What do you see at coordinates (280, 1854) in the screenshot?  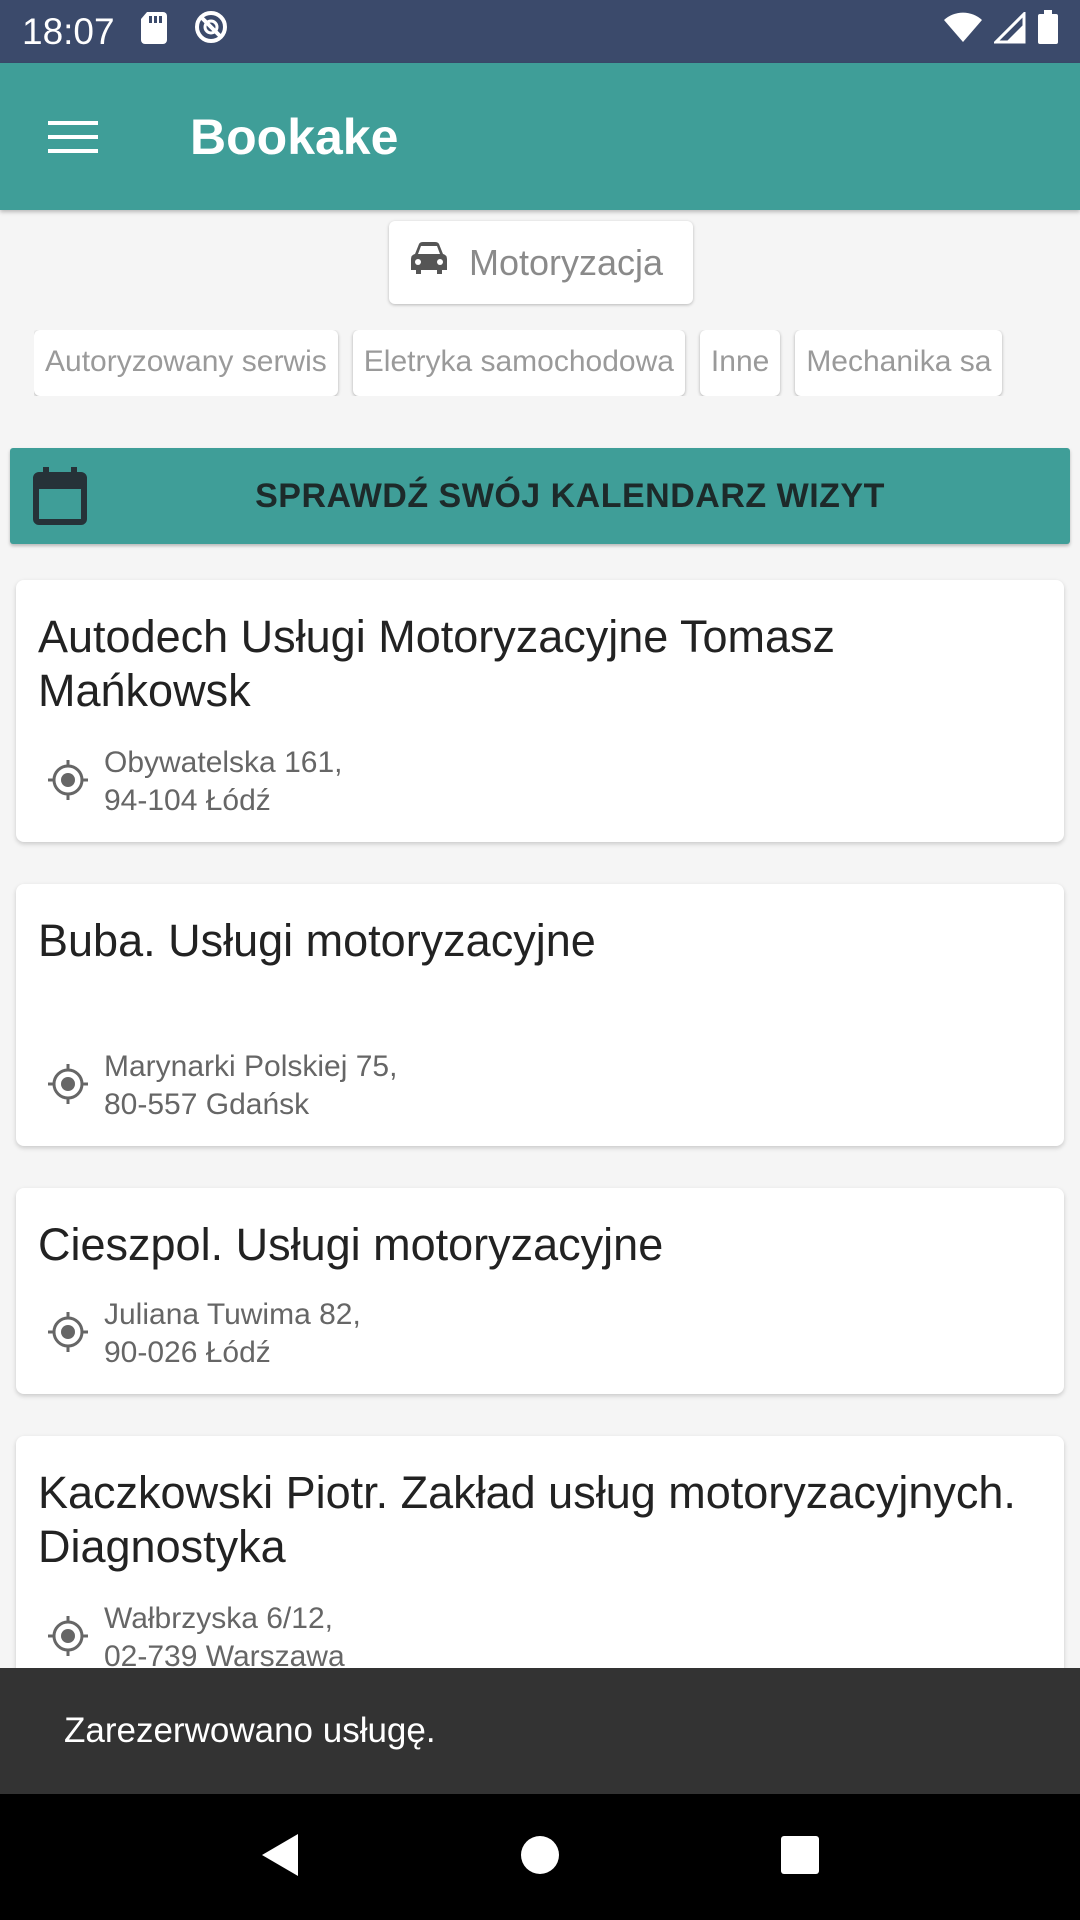 I see `back-icon` at bounding box center [280, 1854].